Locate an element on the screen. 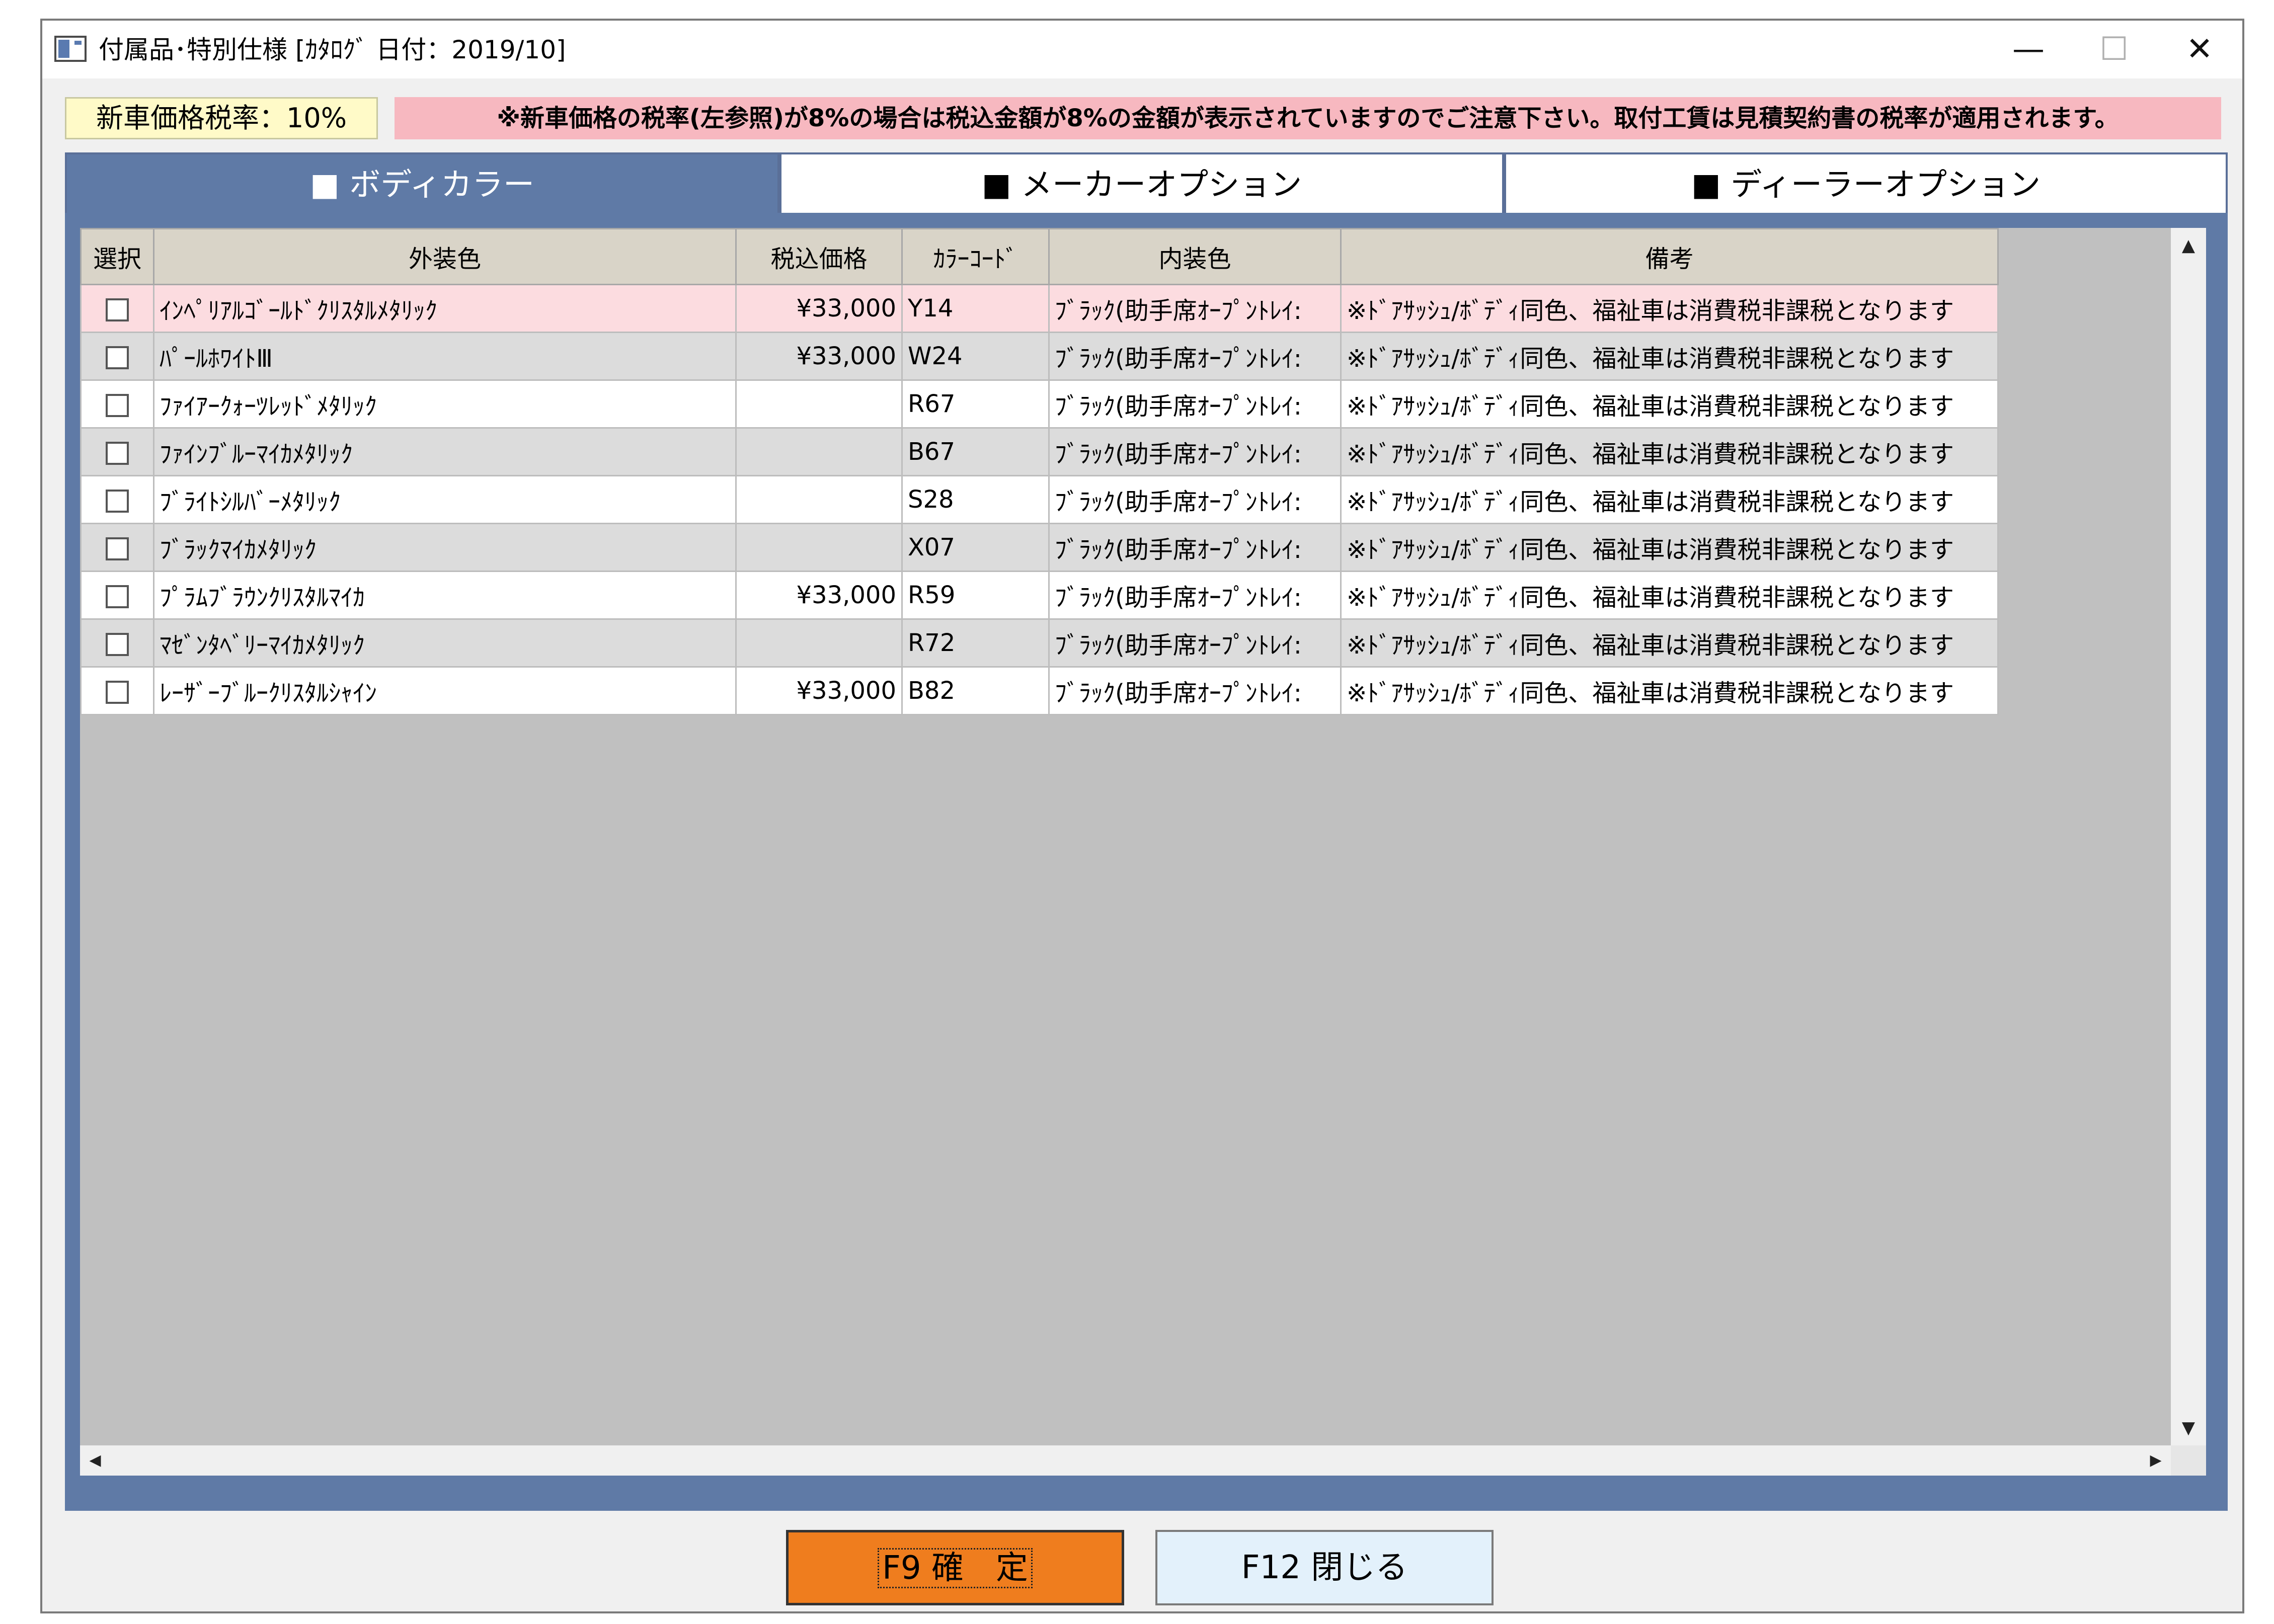 This screenshot has width=2274, height=1624. column-header-select: 選択 is located at coordinates (117, 256).